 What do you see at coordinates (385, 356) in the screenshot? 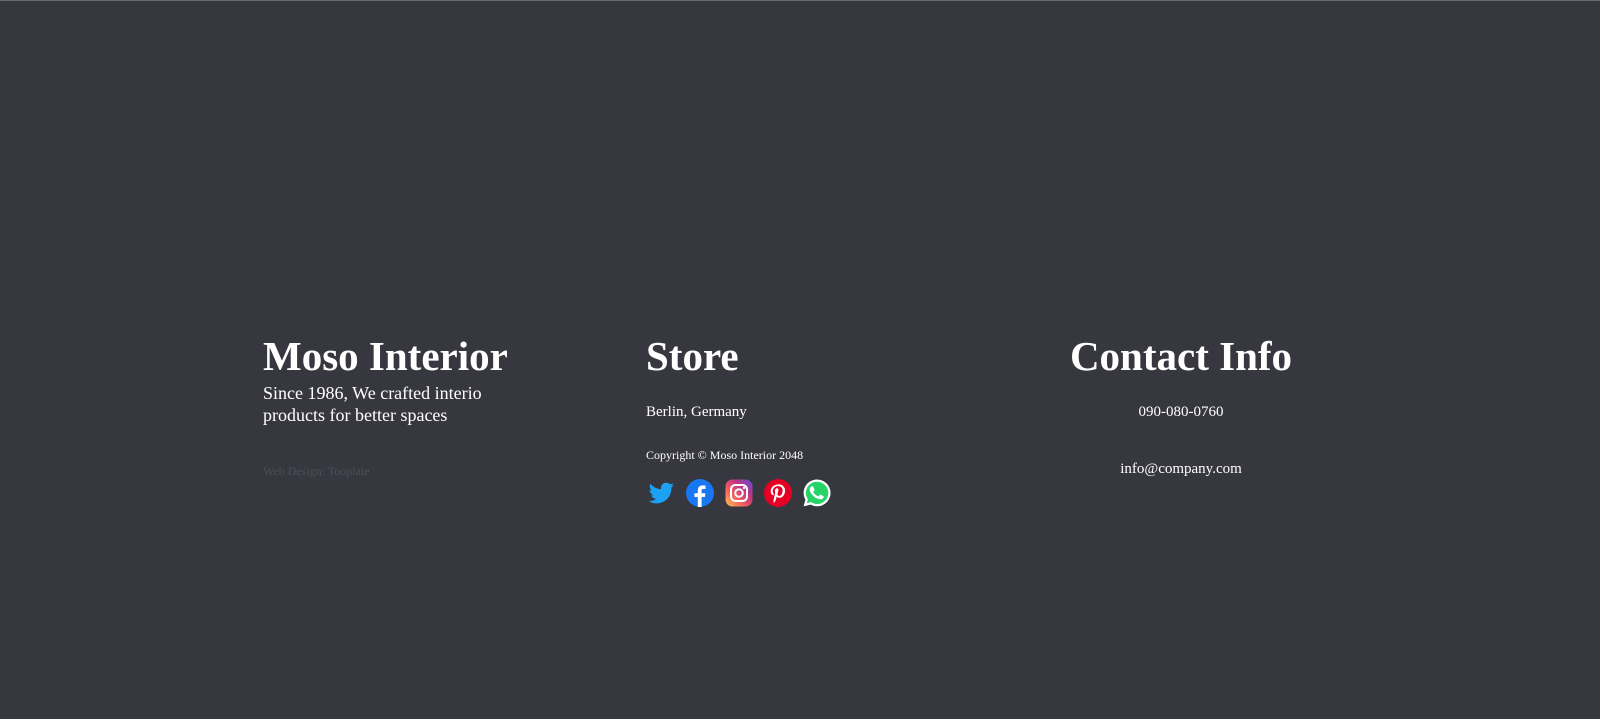
I see `brand-title: Moso Interior` at bounding box center [385, 356].